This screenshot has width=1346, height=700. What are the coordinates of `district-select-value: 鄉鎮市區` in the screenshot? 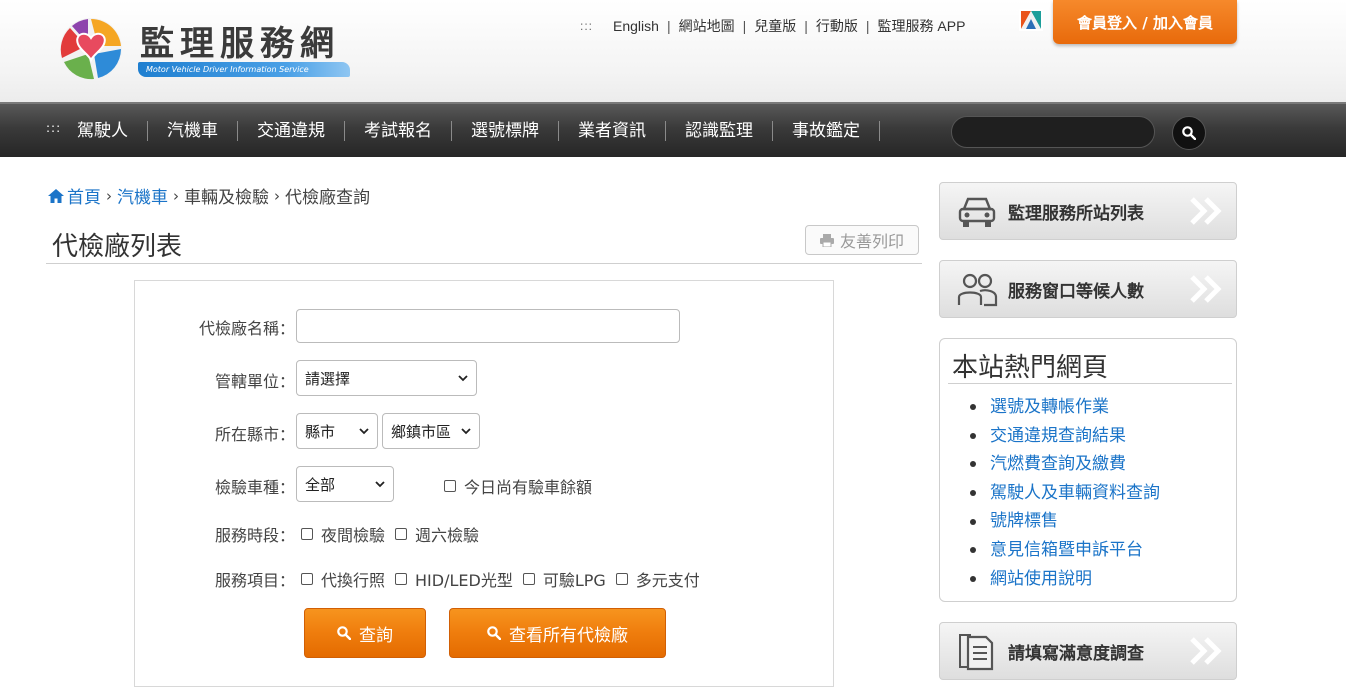 It's located at (421, 431).